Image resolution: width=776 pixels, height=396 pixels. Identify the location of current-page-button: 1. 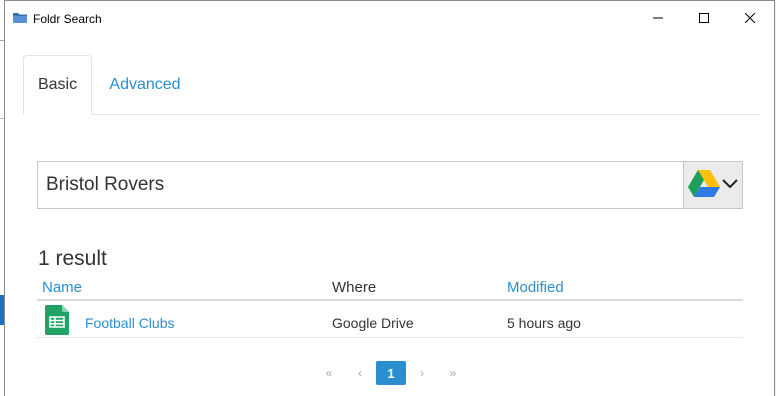
(391, 373).